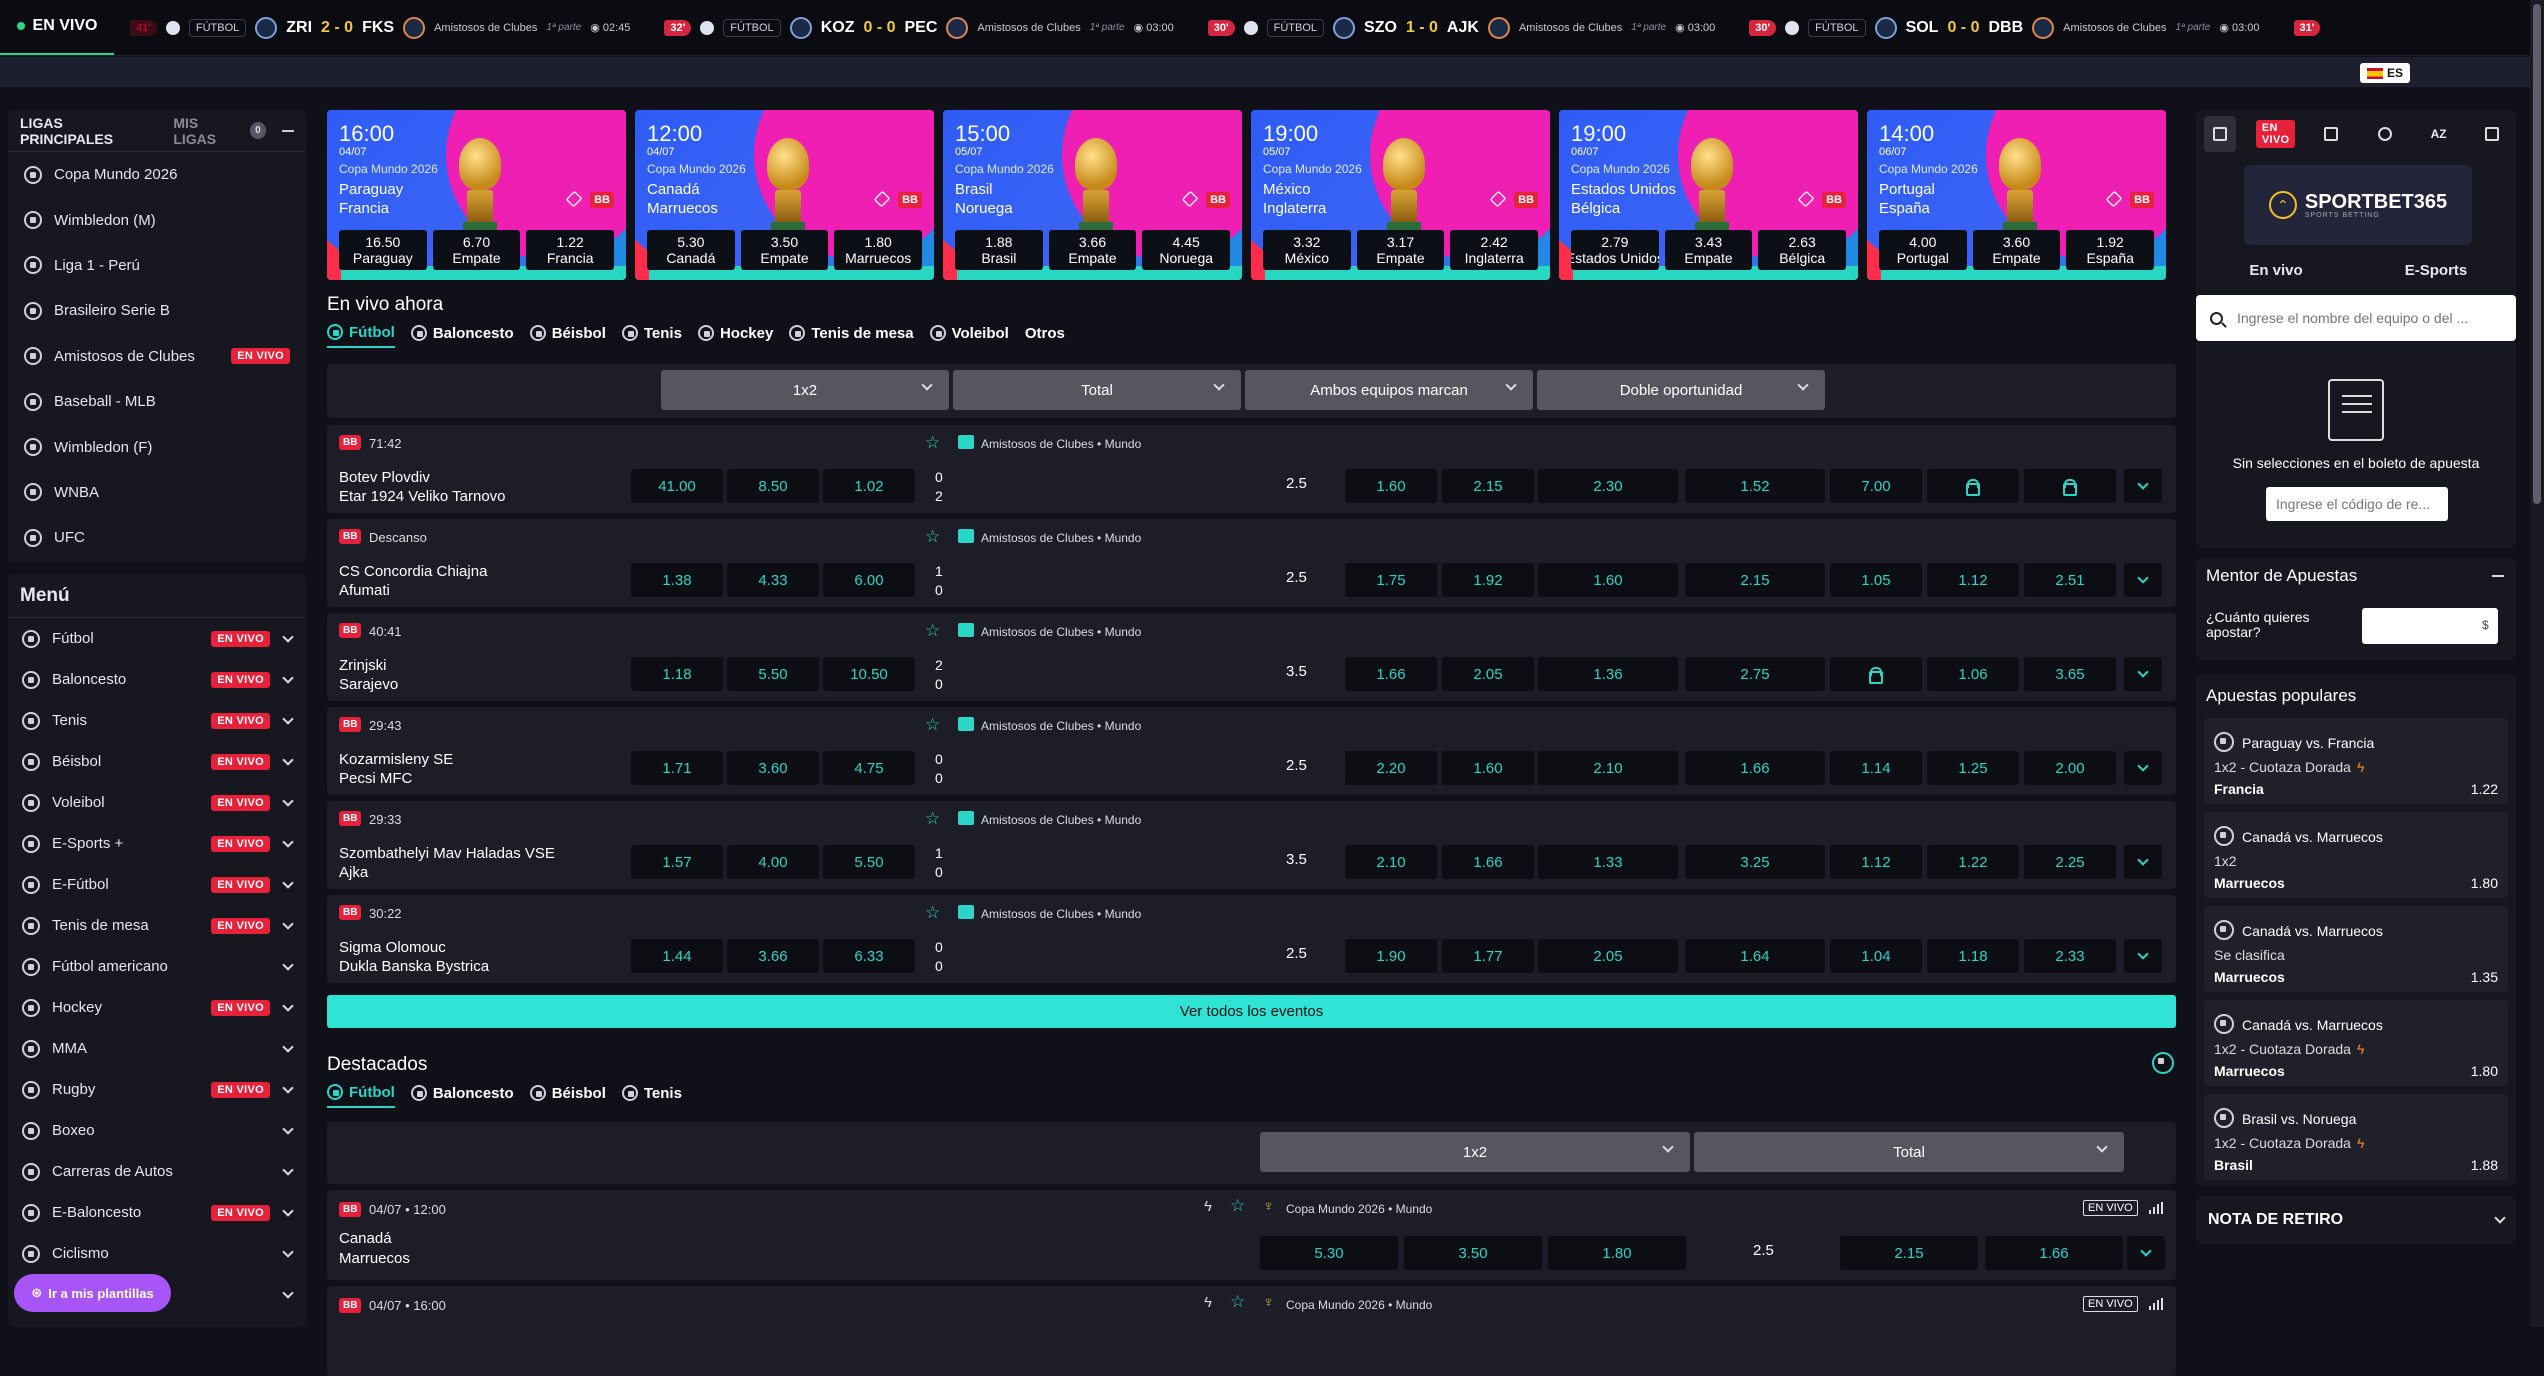 This screenshot has height=1376, width=2544. What do you see at coordinates (1391, 956) in the screenshot?
I see `odd-button: 1.90` at bounding box center [1391, 956].